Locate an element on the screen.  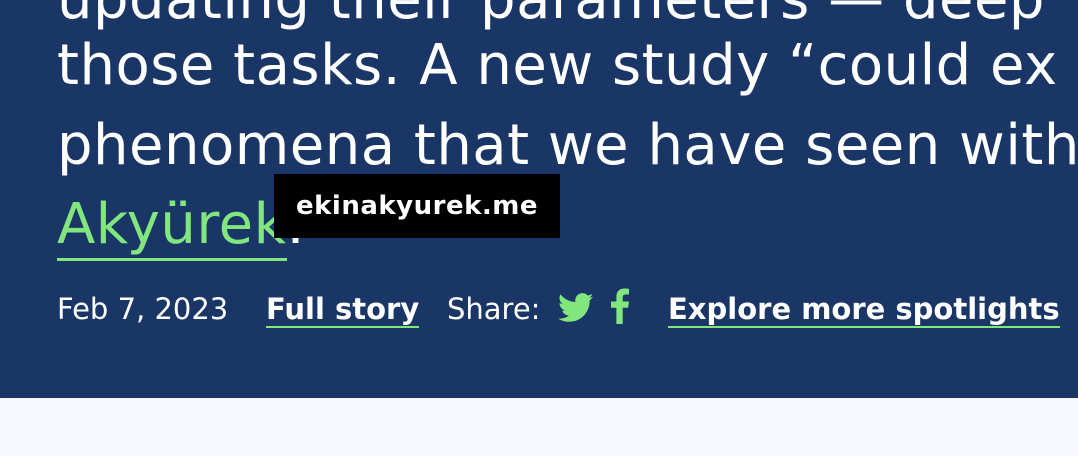
article-text-line: updating their parameters — deep is located at coordinates (551, 14).